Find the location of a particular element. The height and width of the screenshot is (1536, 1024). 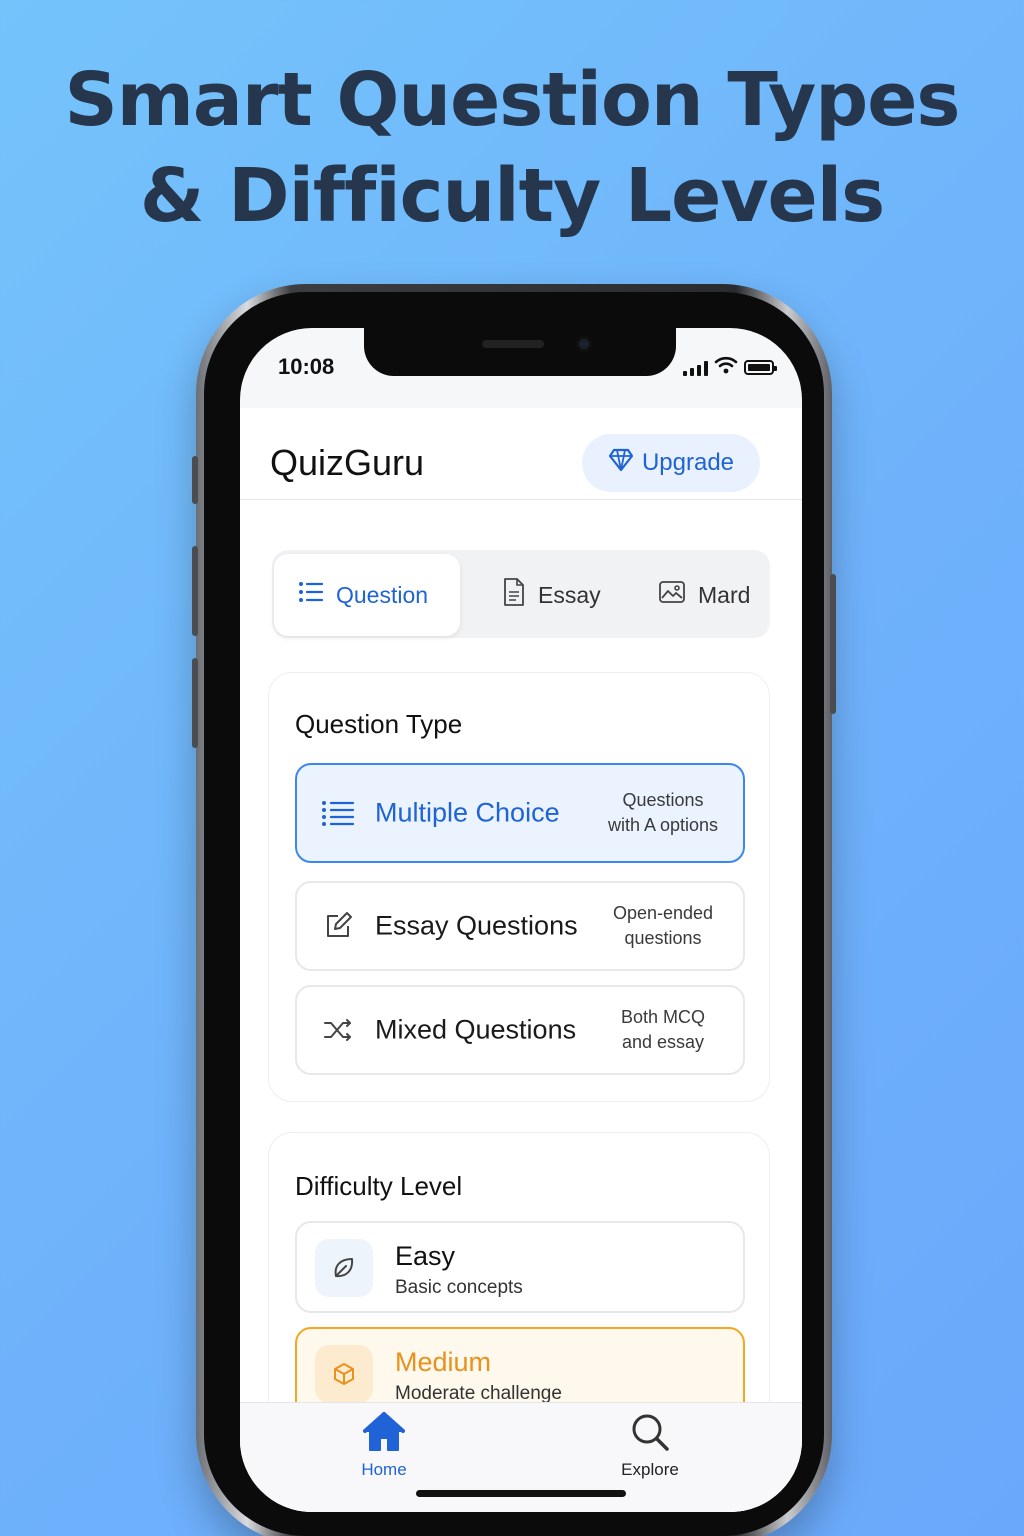

level-easy: Easy Basic concepts is located at coordinates (520, 1267).